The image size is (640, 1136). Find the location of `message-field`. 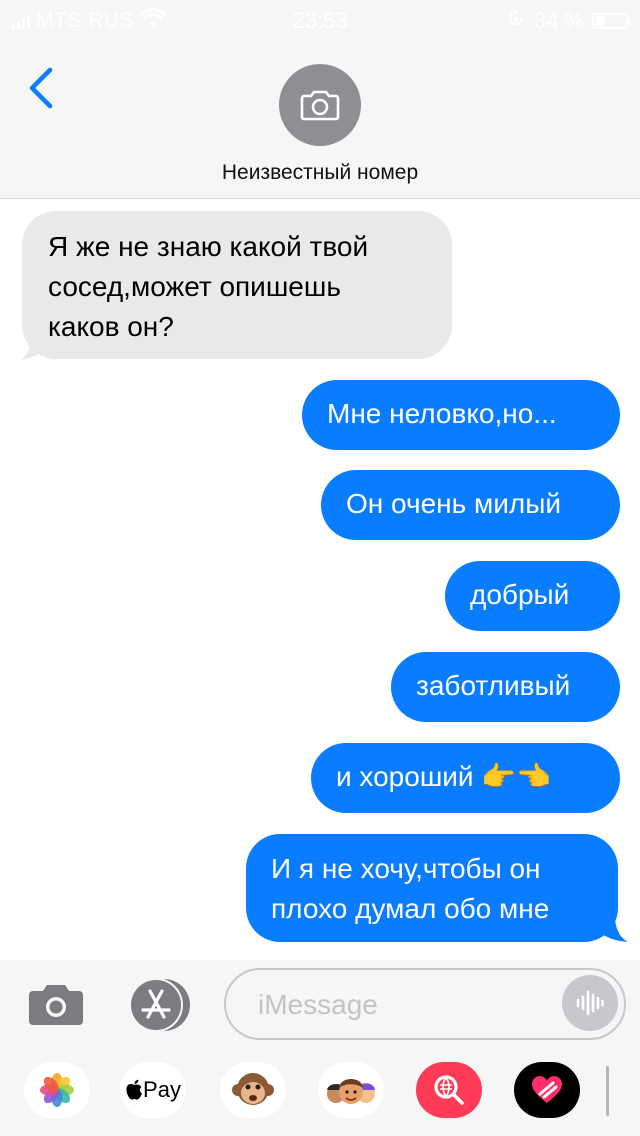

message-field is located at coordinates (425, 1004).